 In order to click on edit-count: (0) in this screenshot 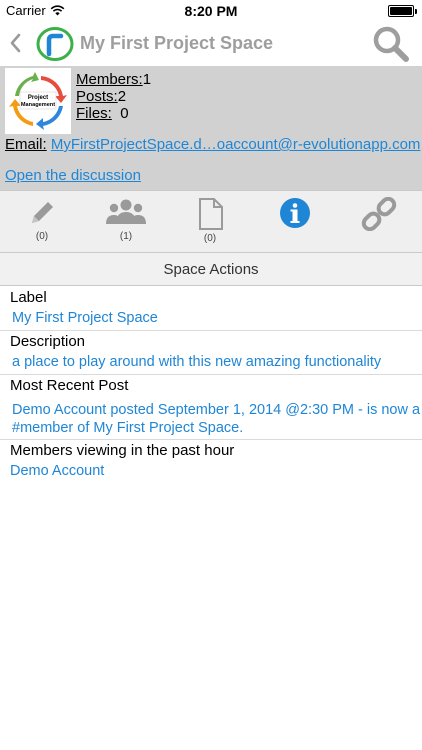, I will do `click(42, 236)`.